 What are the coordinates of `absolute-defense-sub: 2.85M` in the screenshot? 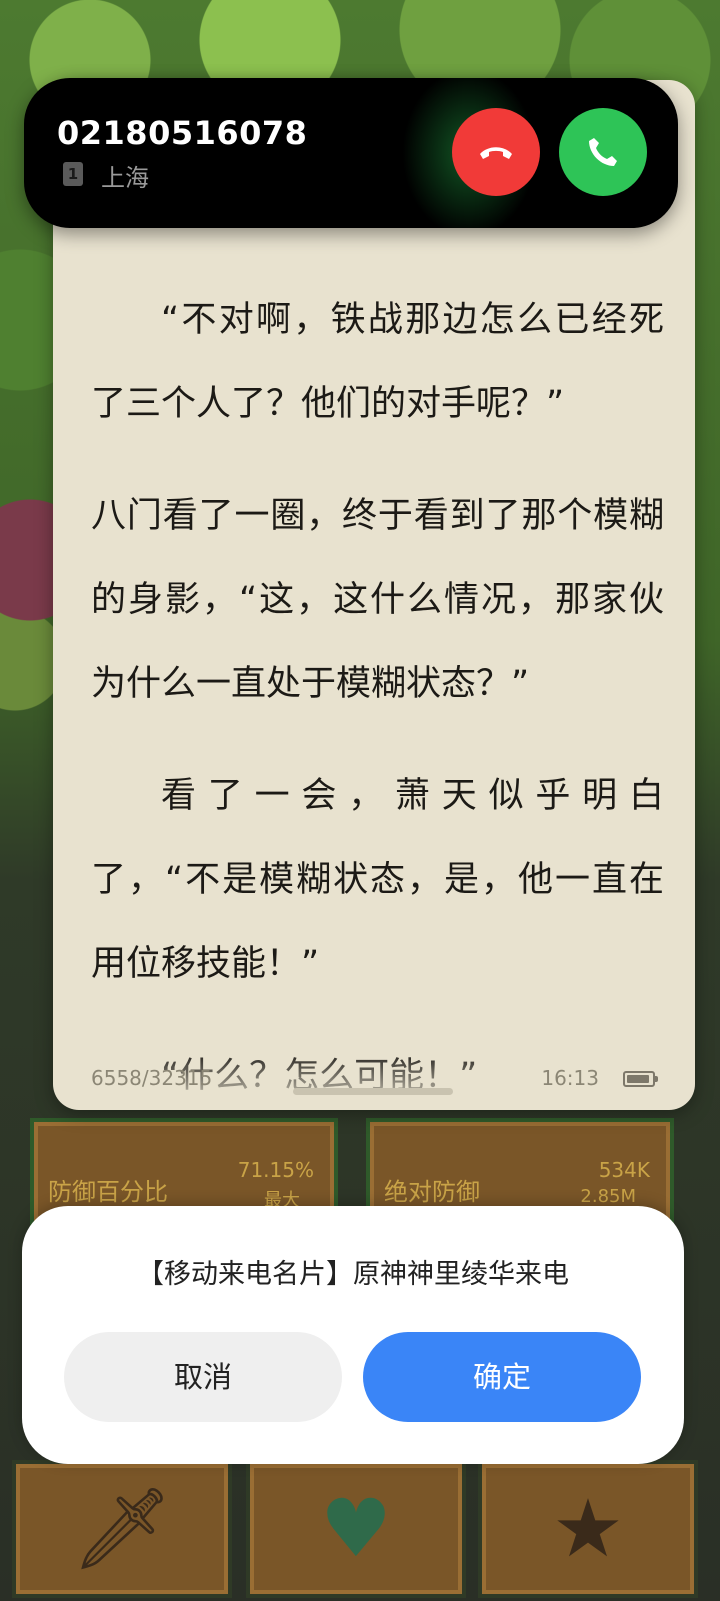 It's located at (608, 1196).